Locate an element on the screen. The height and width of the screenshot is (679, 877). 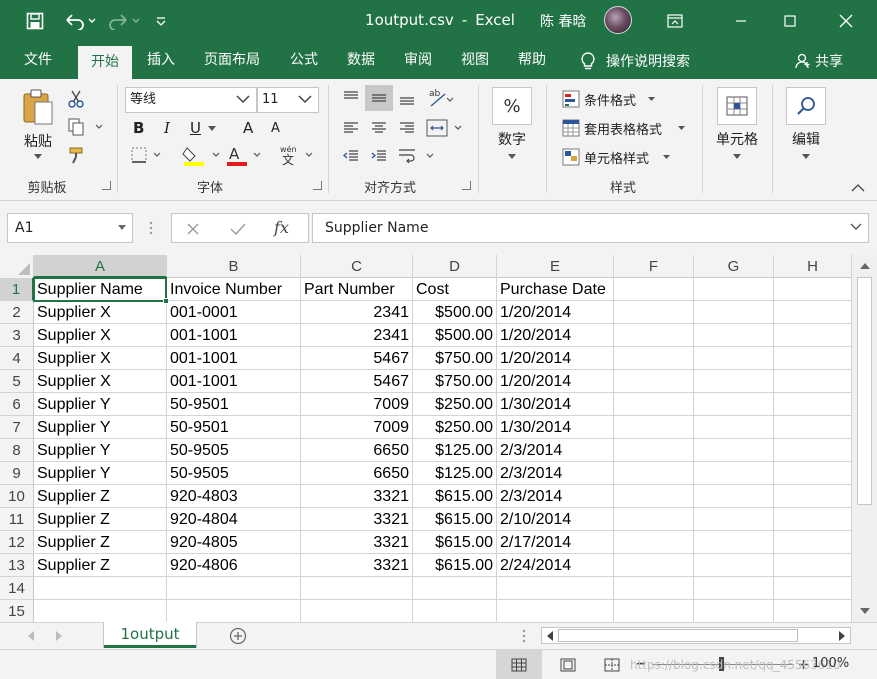
cancel-icon is located at coordinates (193, 229).